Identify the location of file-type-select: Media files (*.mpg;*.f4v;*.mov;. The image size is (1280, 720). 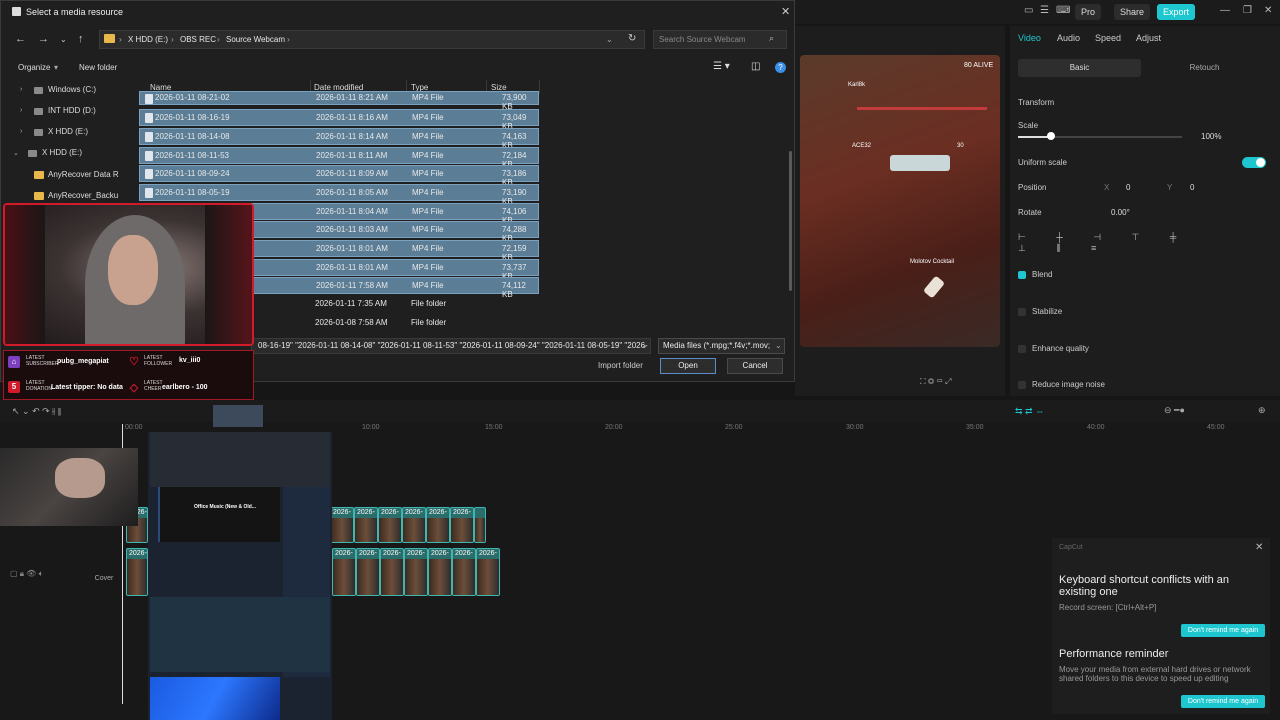
(721, 346).